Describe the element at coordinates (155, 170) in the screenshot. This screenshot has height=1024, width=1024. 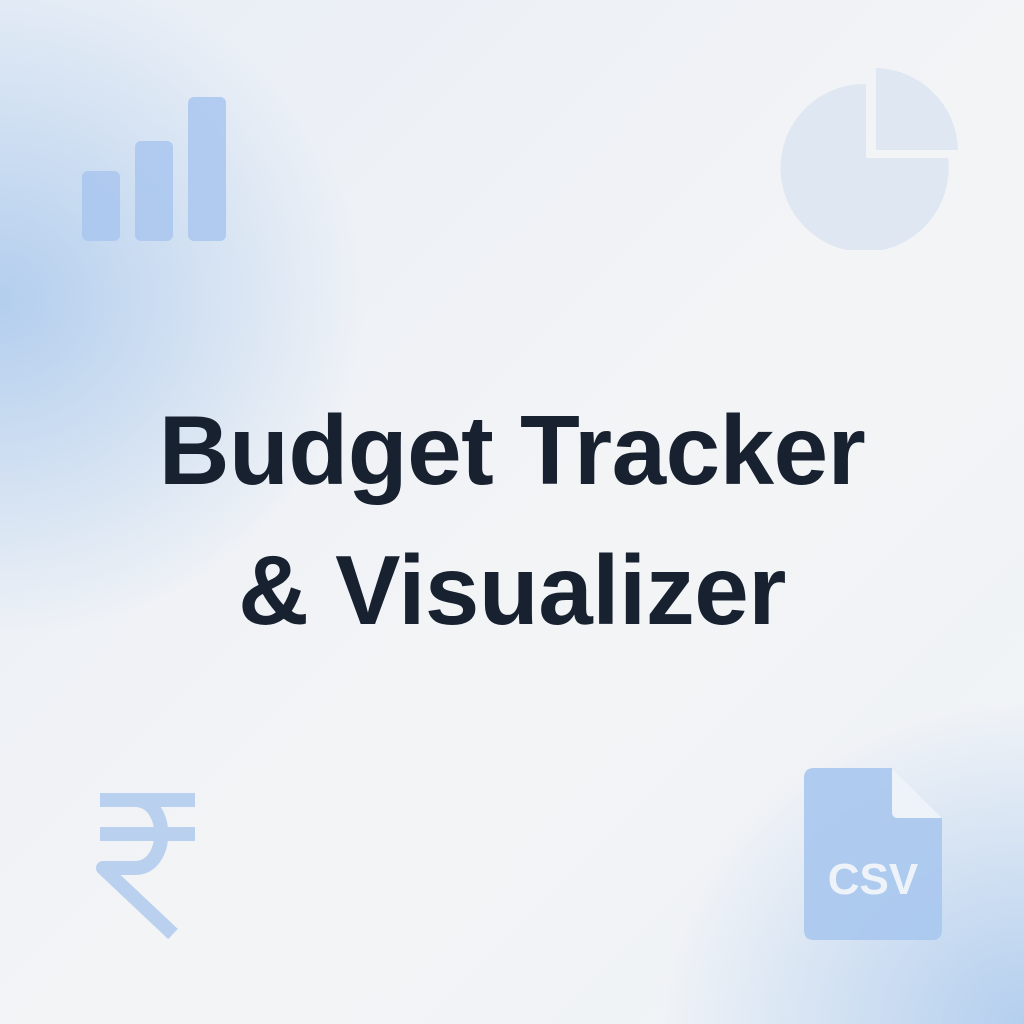
I see `bar-chart-icon` at that location.